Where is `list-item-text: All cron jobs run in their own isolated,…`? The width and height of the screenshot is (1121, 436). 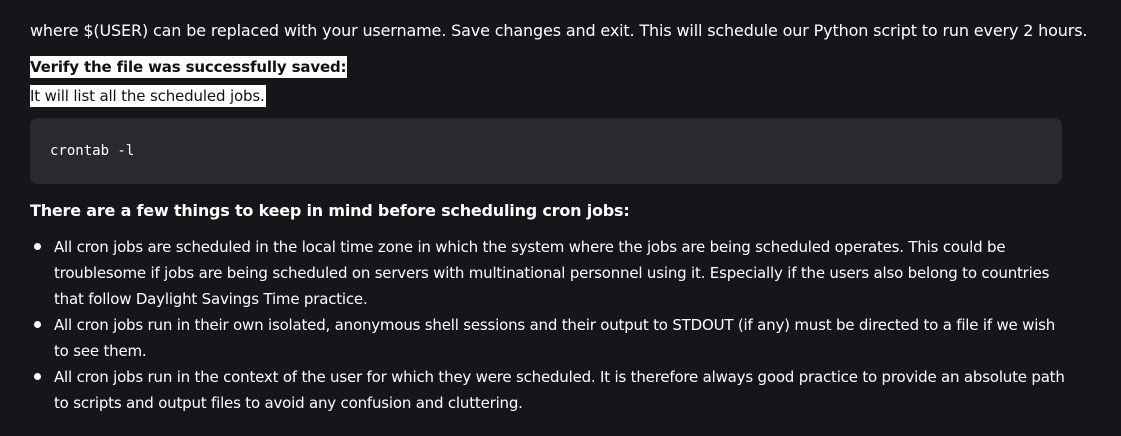
list-item-text: All cron jobs run in their own isolated,… is located at coordinates (555, 338).